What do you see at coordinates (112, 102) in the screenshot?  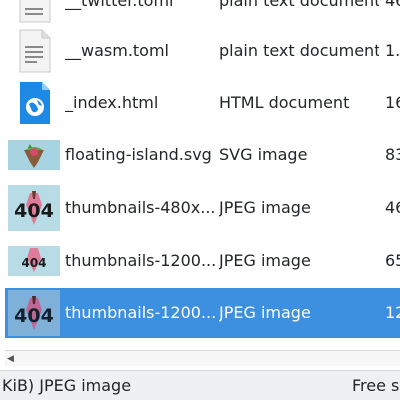 I see `file-name: _index.html` at bounding box center [112, 102].